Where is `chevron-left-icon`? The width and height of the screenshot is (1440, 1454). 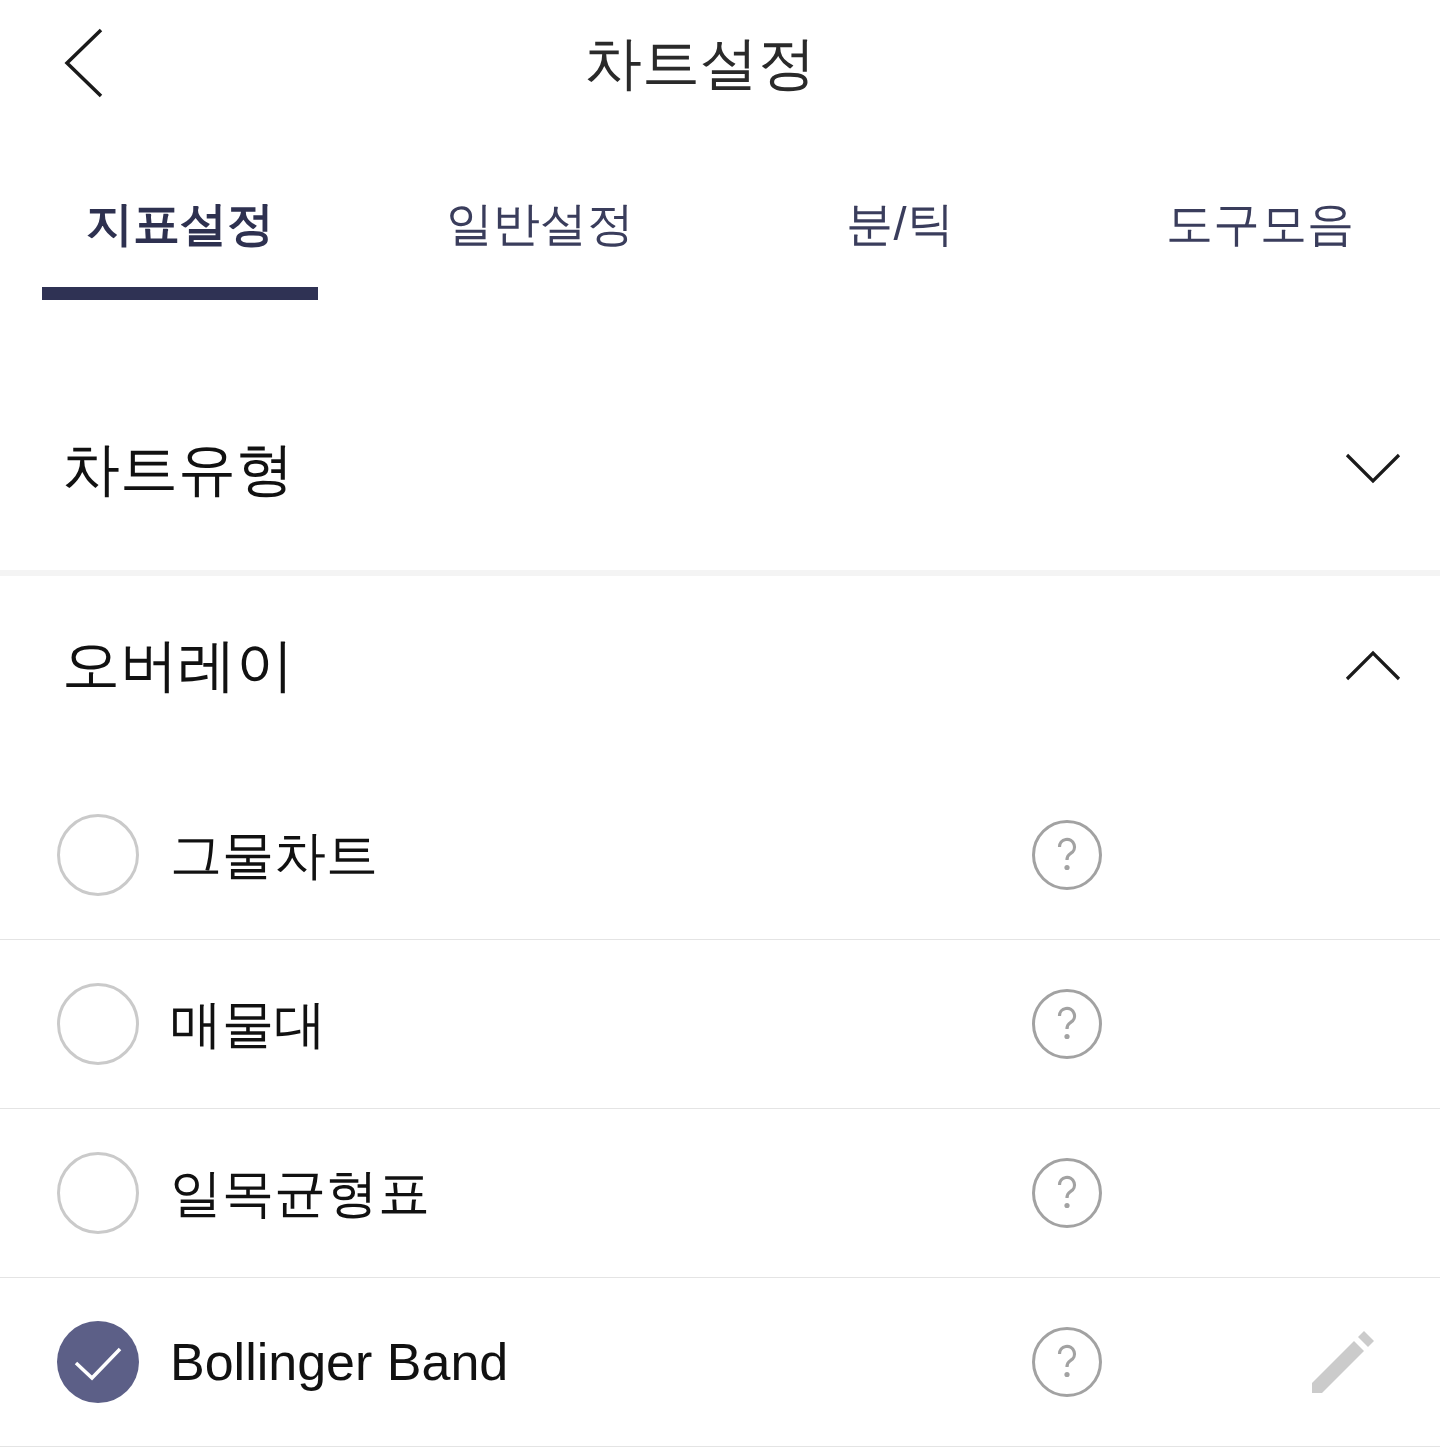 chevron-left-icon is located at coordinates (84, 63).